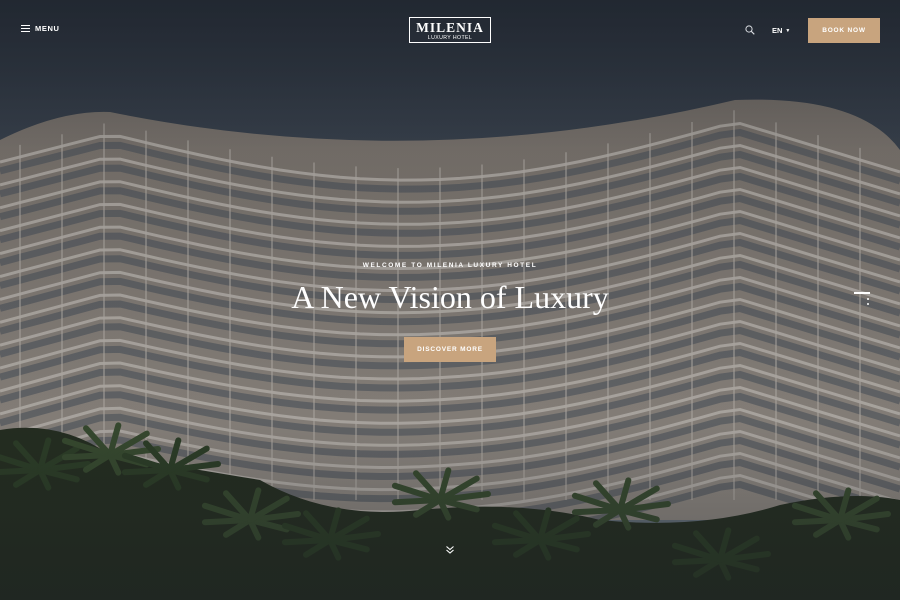 The width and height of the screenshot is (900, 600). What do you see at coordinates (750, 30) in the screenshot?
I see `search-icon` at bounding box center [750, 30].